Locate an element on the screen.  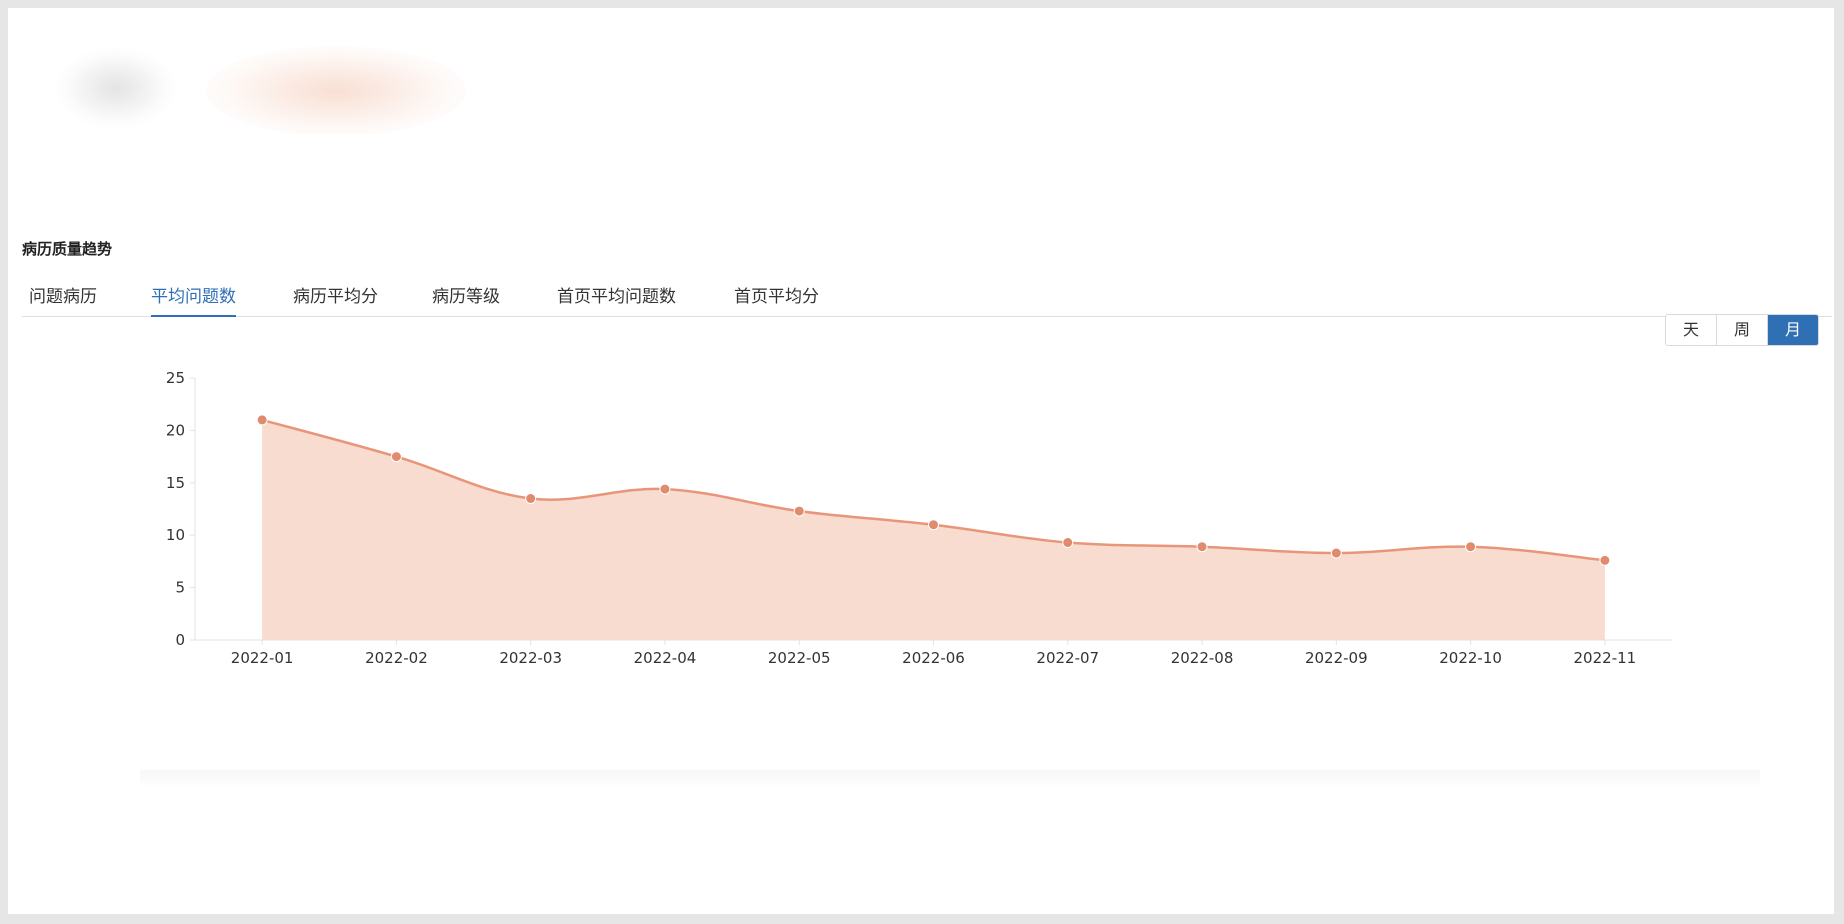
y-tick-label: 10 is located at coordinates (175, 535).